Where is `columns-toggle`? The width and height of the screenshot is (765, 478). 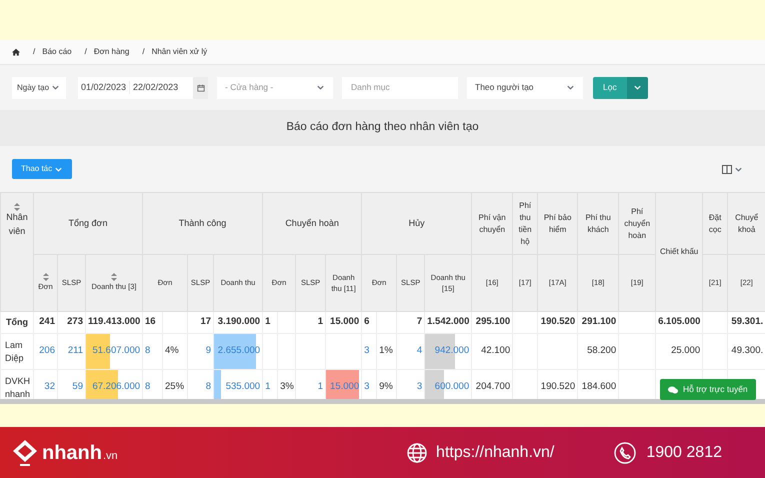 columns-toggle is located at coordinates (732, 169).